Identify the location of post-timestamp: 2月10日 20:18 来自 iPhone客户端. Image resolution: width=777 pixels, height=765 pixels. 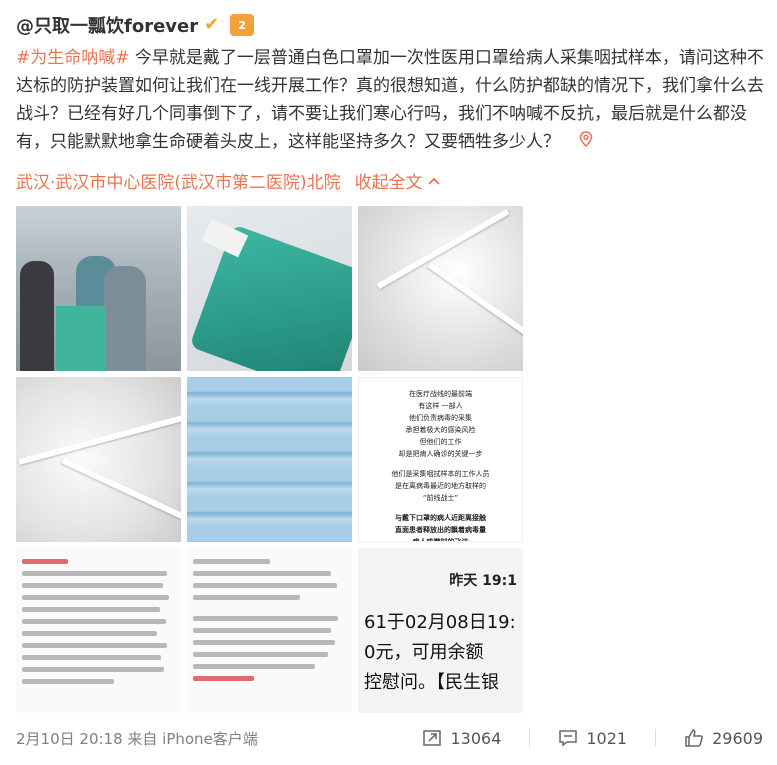
(137, 738).